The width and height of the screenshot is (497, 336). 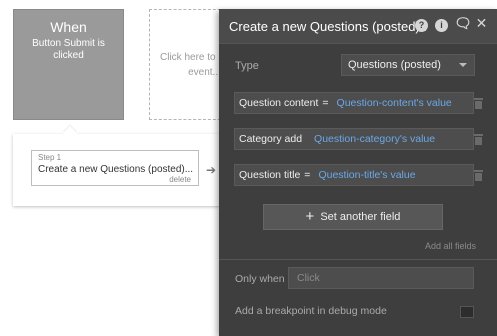 What do you see at coordinates (360, 217) in the screenshot?
I see `set-another-field-label: Set another field` at bounding box center [360, 217].